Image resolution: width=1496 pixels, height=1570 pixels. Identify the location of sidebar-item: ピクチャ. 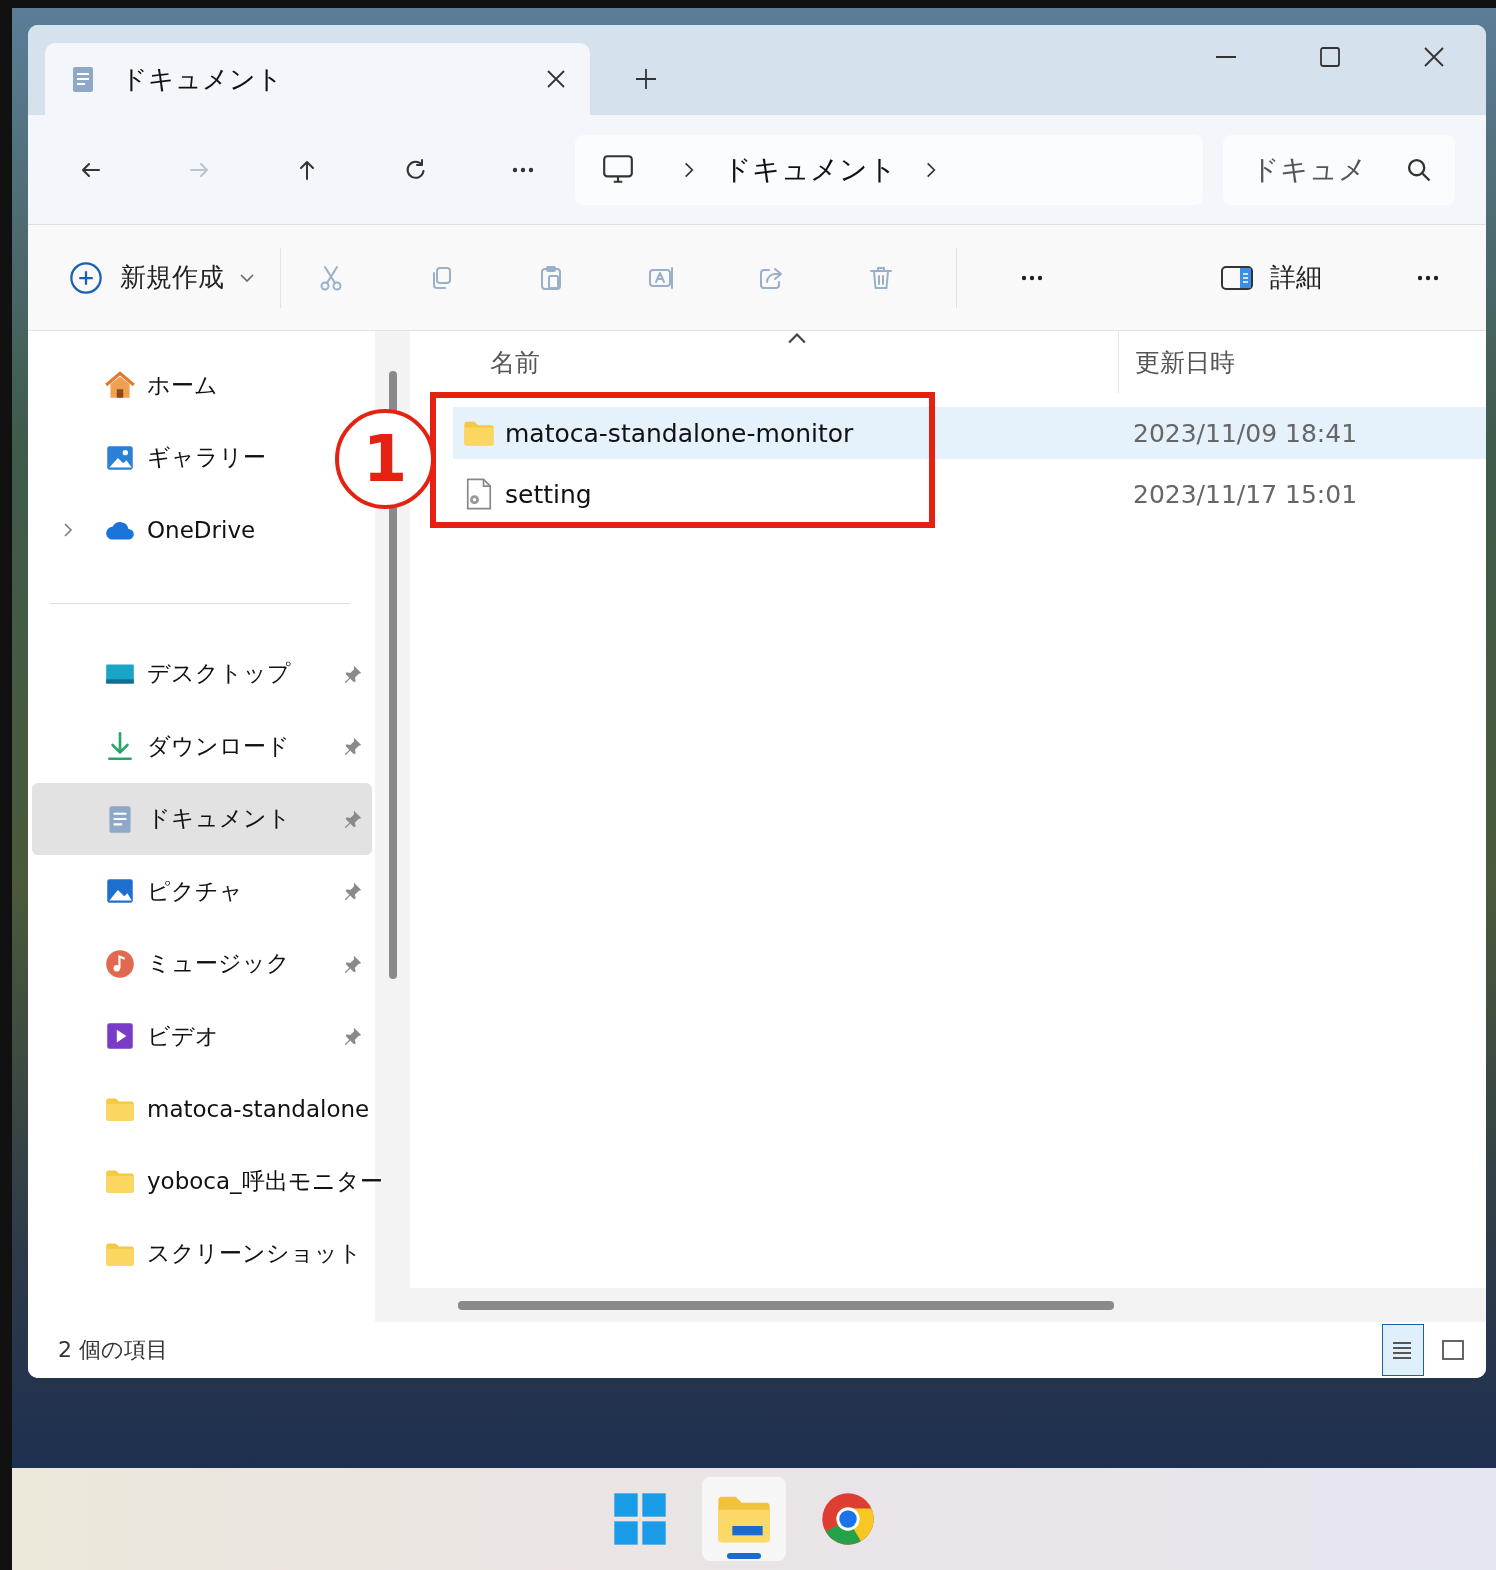
(202, 891).